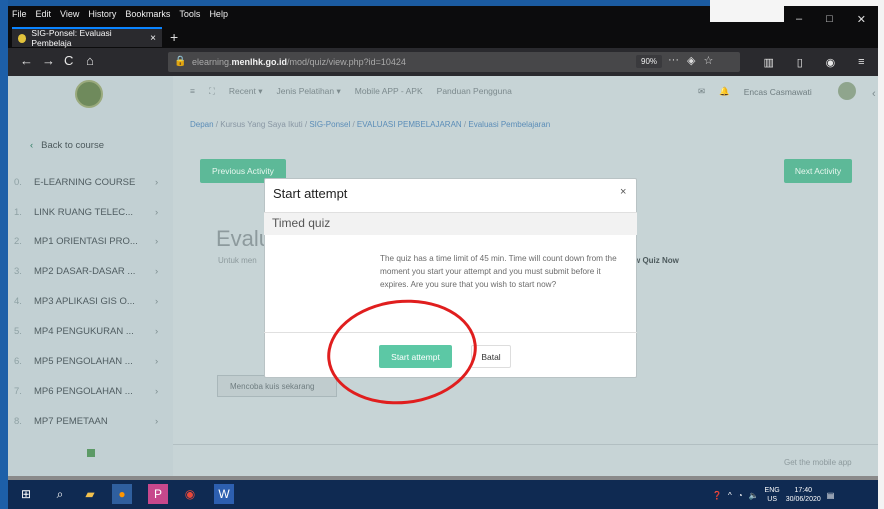  I want to click on page-intro: Untuk men, so click(237, 260).